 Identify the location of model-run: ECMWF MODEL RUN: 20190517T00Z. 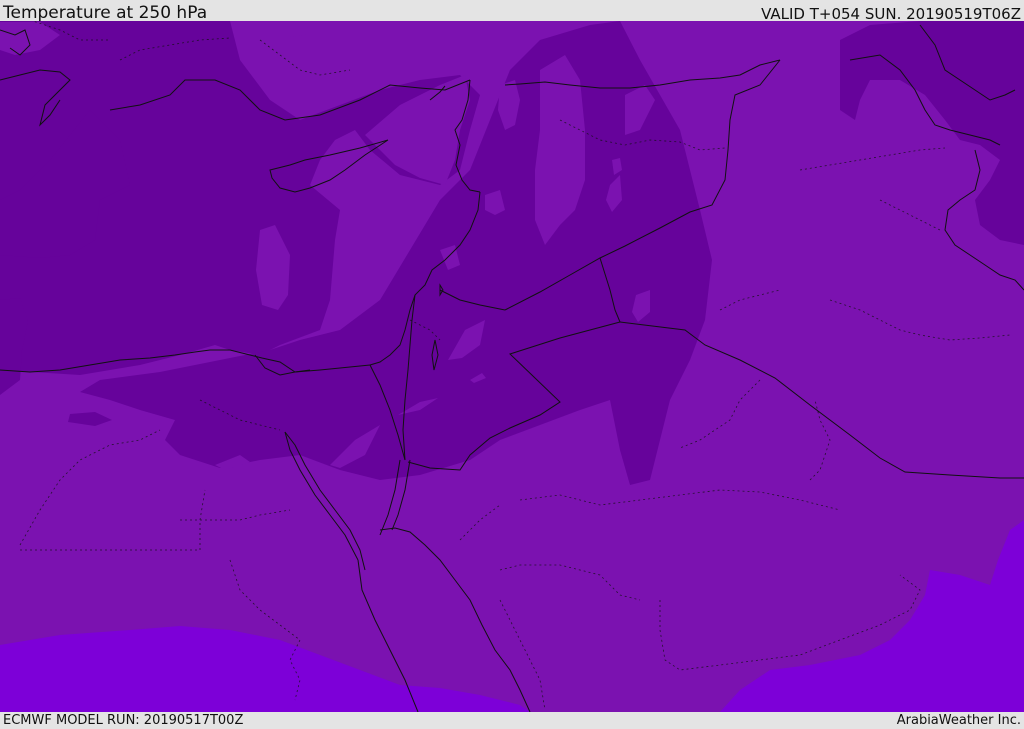
(123, 720).